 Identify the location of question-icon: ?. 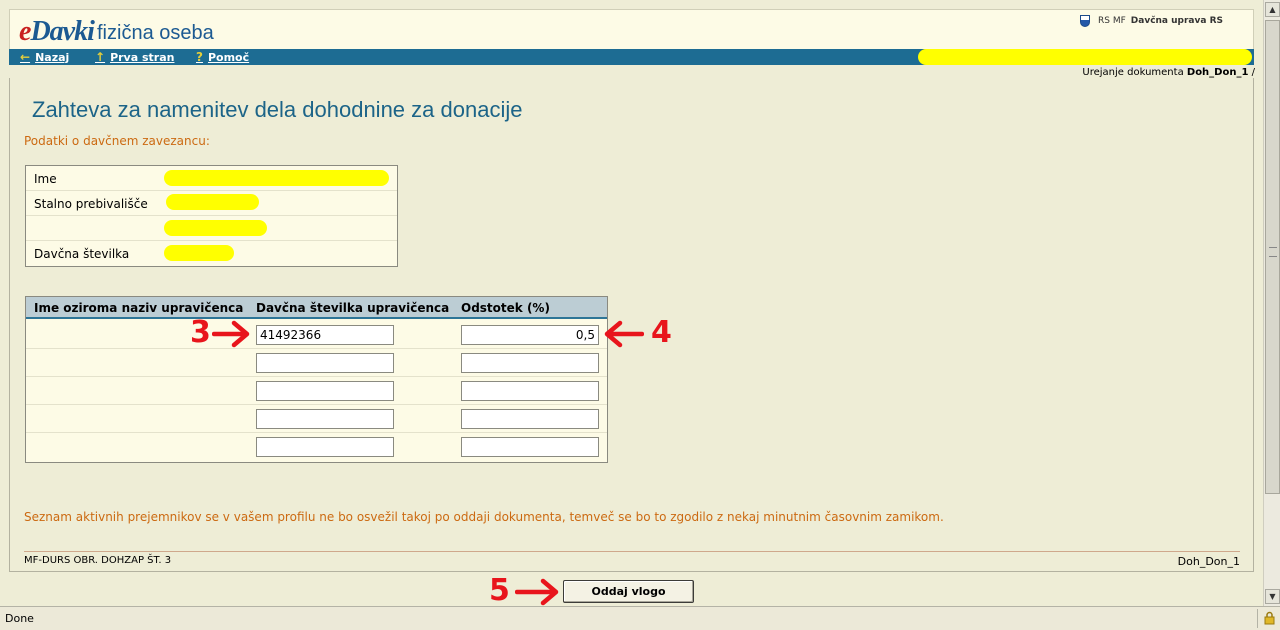
(199, 57).